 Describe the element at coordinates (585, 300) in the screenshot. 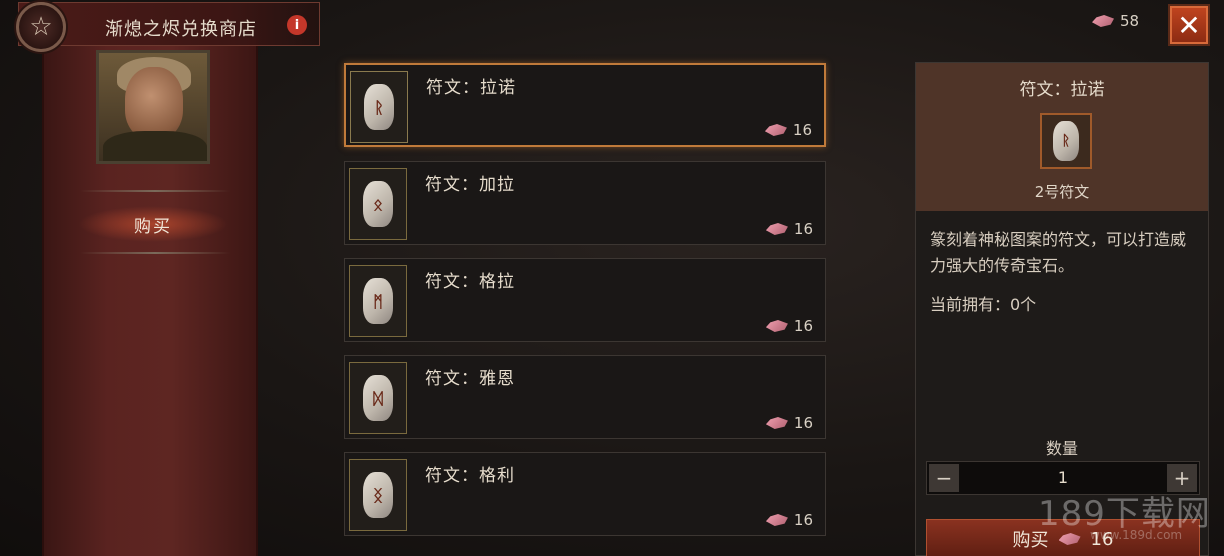

I see `shop-item: ᛗ 符文：格拉 16` at that location.